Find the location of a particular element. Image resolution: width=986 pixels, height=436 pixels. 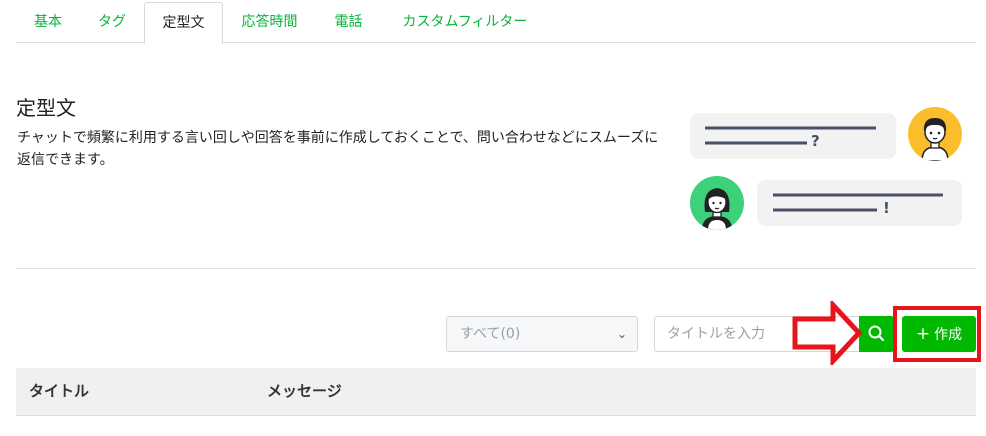

tab-response-time: 応答時間 is located at coordinates (269, 22).